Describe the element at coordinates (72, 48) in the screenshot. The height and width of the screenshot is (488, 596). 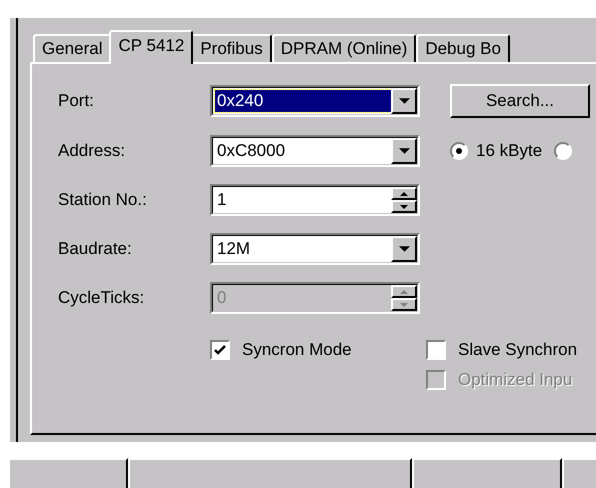
I see `tab: General` at that location.